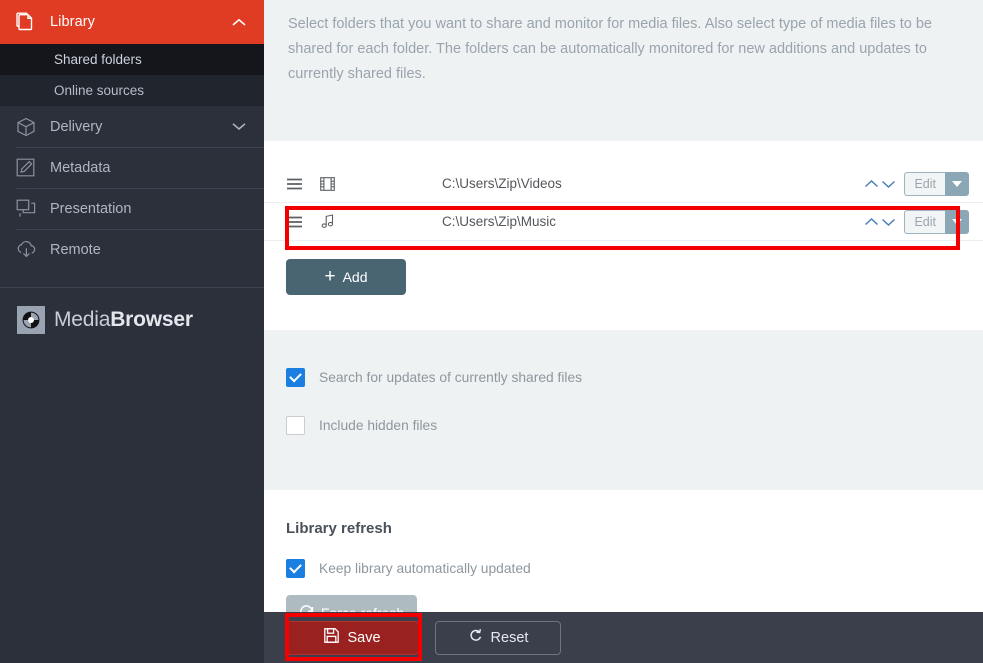  What do you see at coordinates (623, 222) in the screenshot?
I see `table-row: C:\Users\Zip\Music Edit` at bounding box center [623, 222].